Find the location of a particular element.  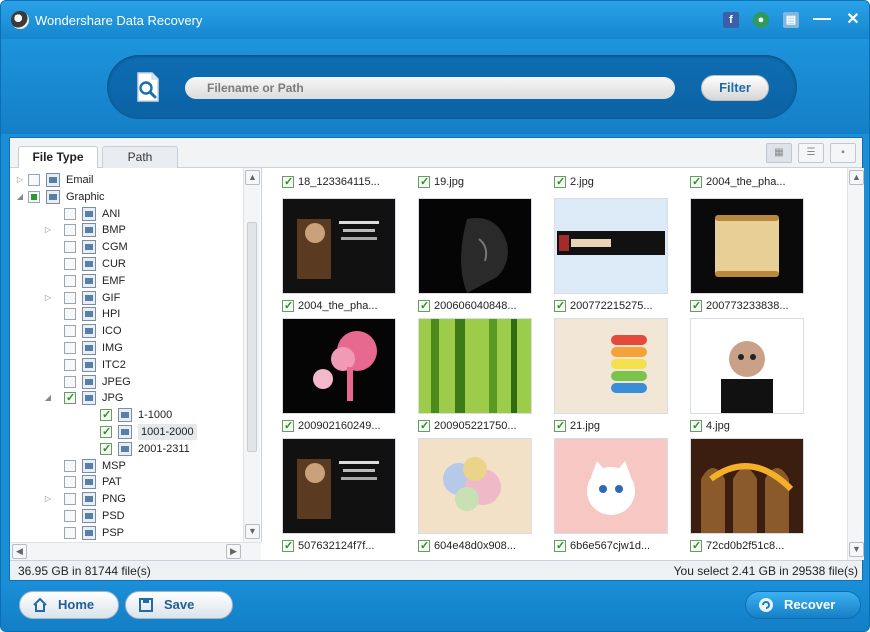

search-input is located at coordinates (430, 88).